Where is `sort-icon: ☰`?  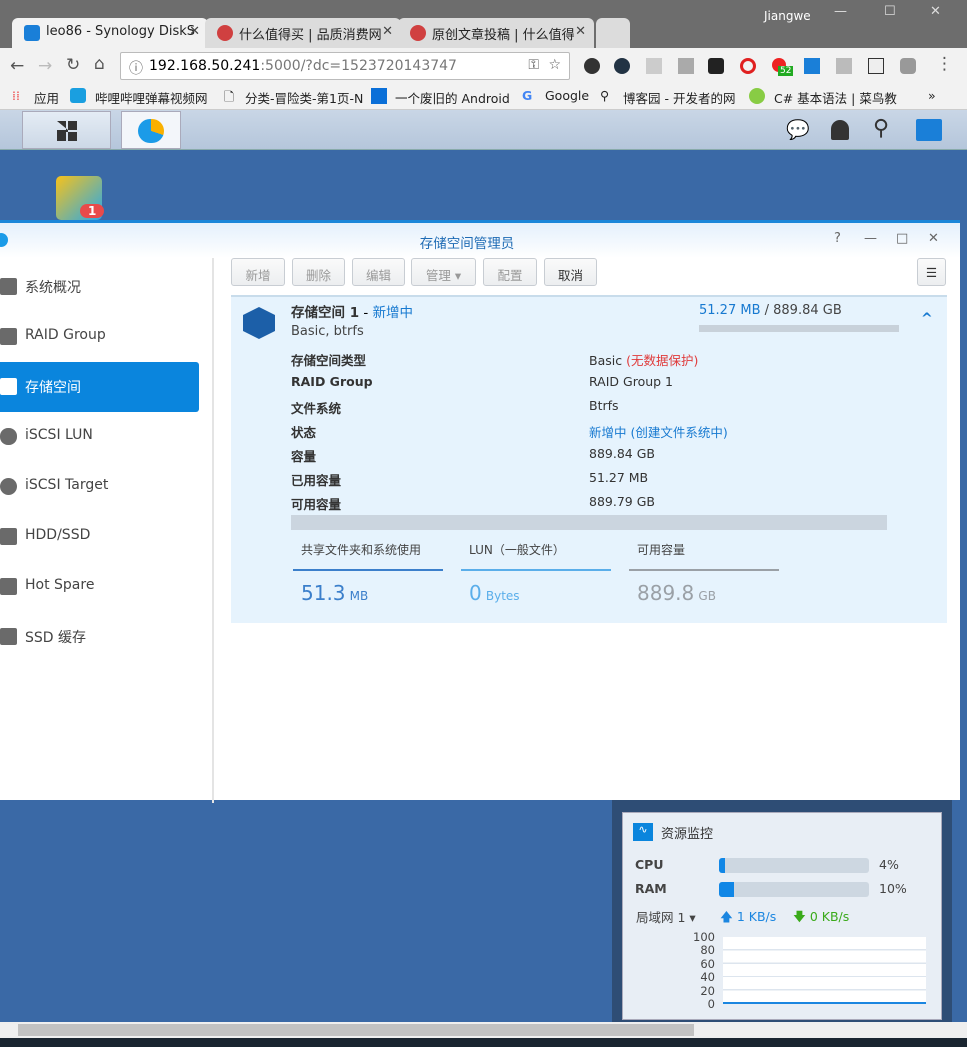 sort-icon: ☰ is located at coordinates (931, 272).